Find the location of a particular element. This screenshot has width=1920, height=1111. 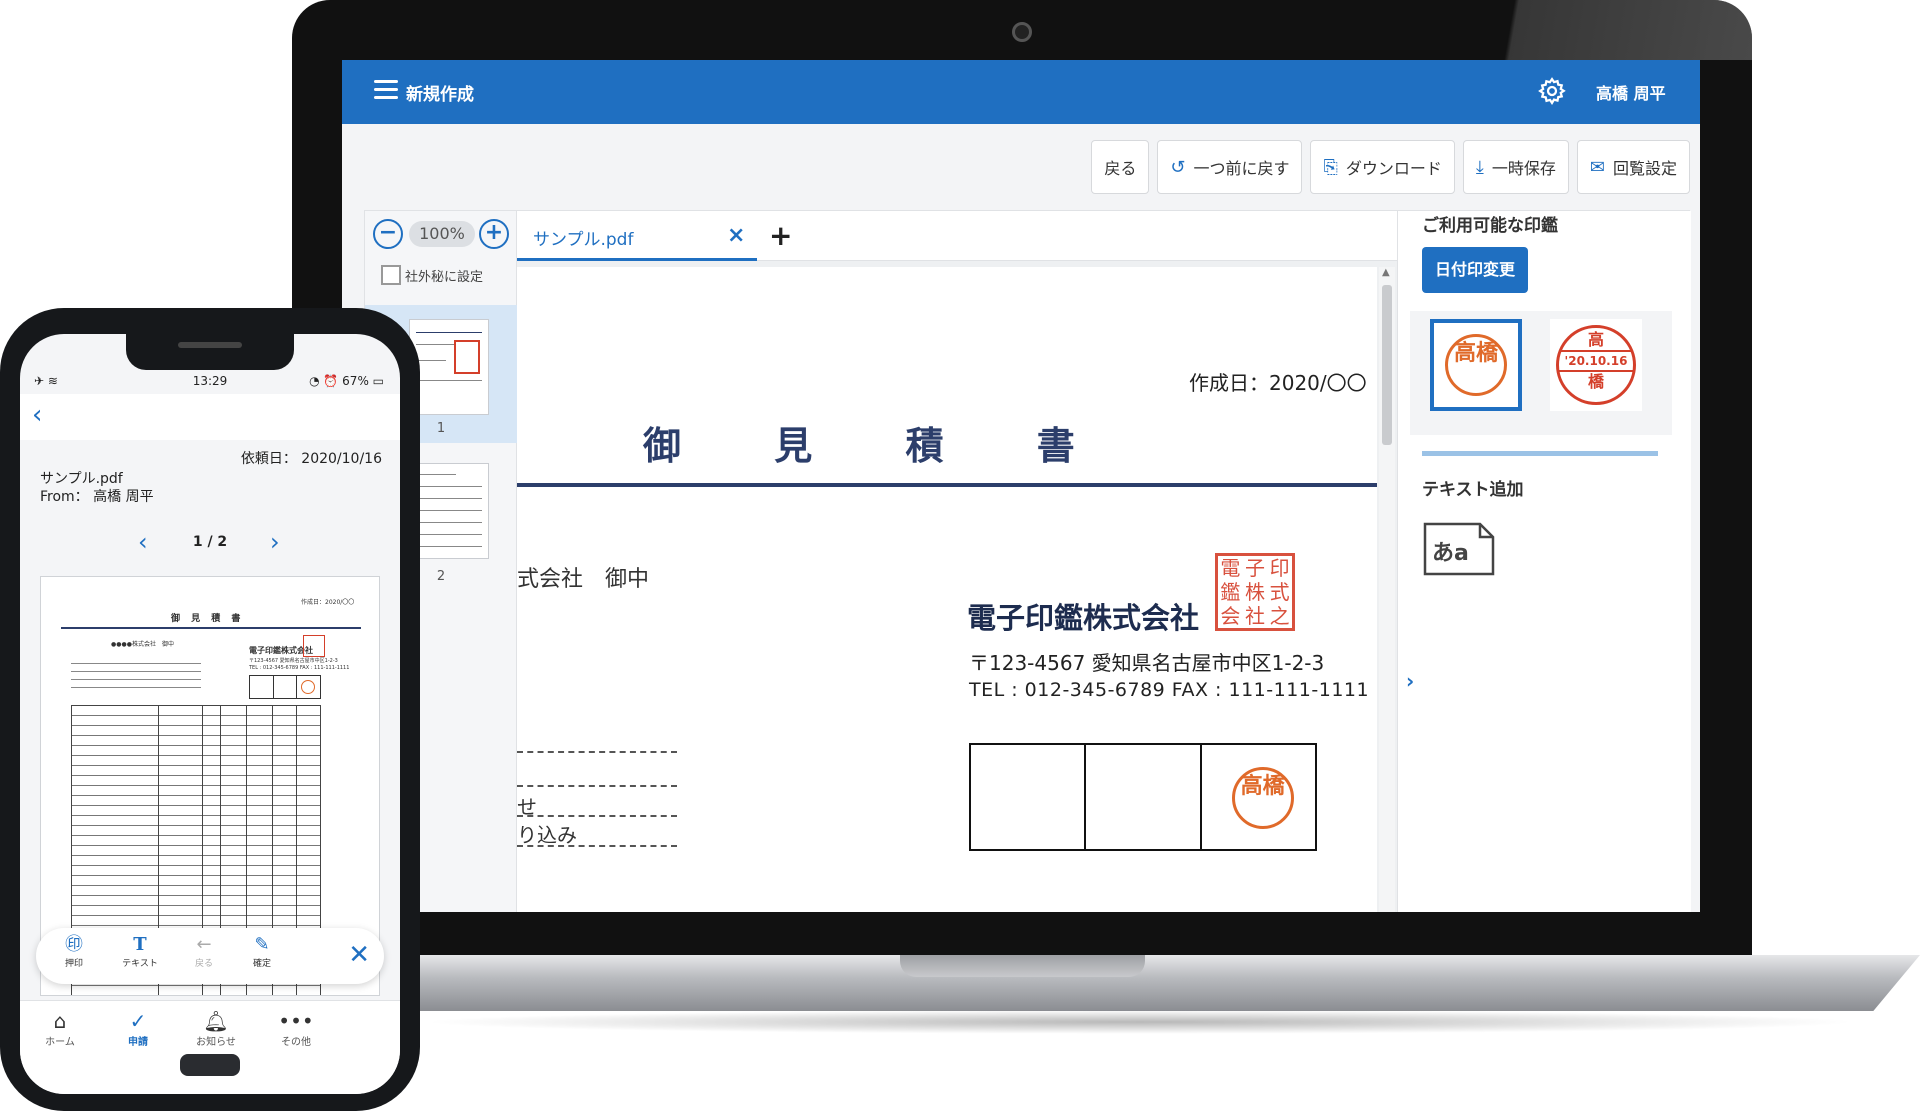

request-date: 依頼日： 2020/10/16 is located at coordinates (311, 459).